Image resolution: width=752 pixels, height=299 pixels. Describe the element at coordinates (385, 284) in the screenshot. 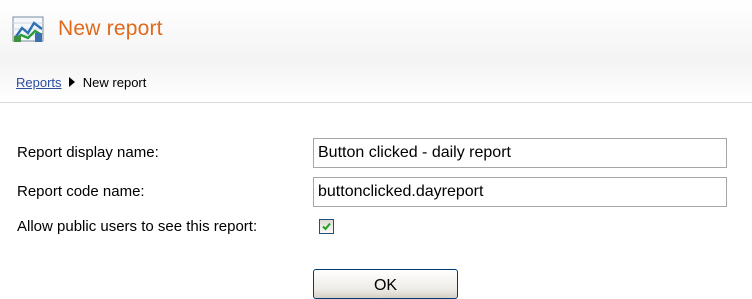

I see `ok-button: OK` at that location.